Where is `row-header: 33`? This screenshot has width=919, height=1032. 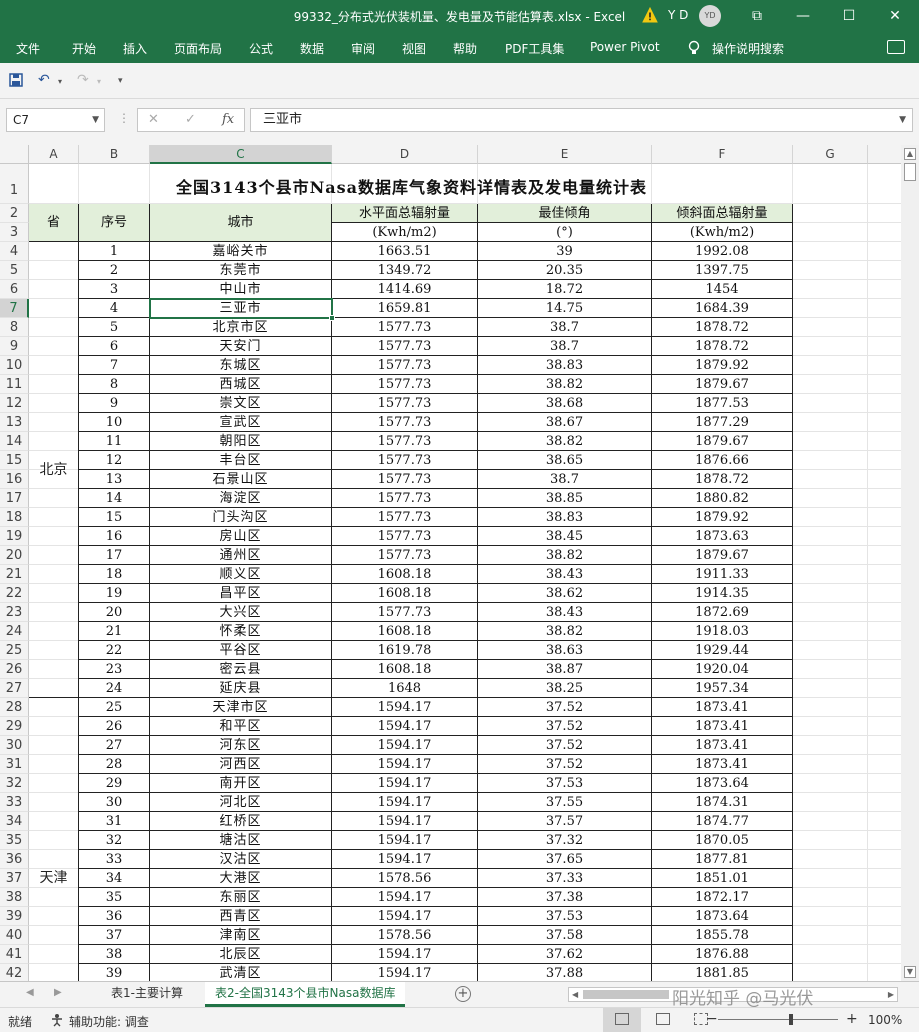
row-header: 33 is located at coordinates (14, 802).